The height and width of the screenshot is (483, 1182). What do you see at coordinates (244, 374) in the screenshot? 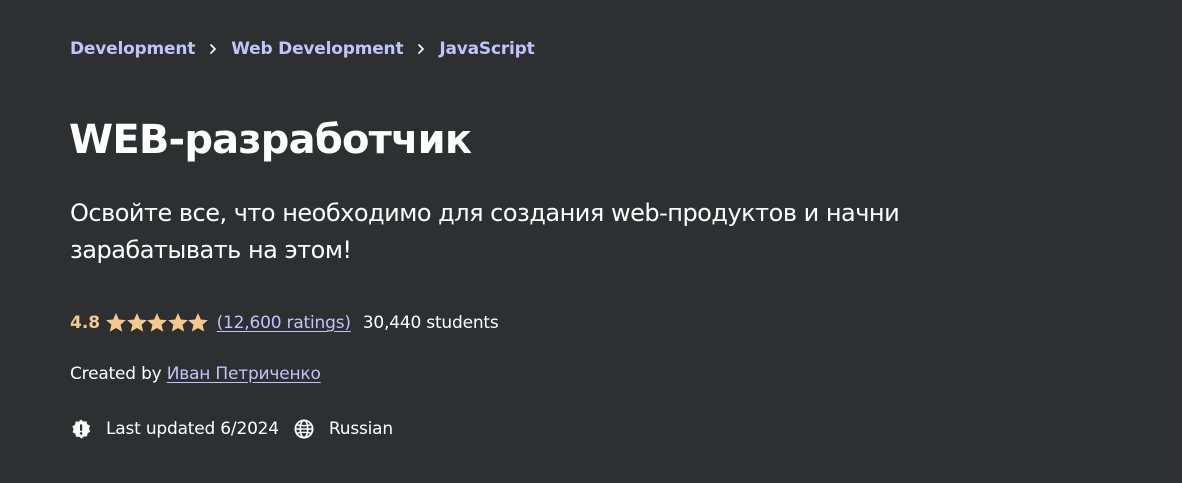
I see `instructor-link: Иван Петриченко` at bounding box center [244, 374].